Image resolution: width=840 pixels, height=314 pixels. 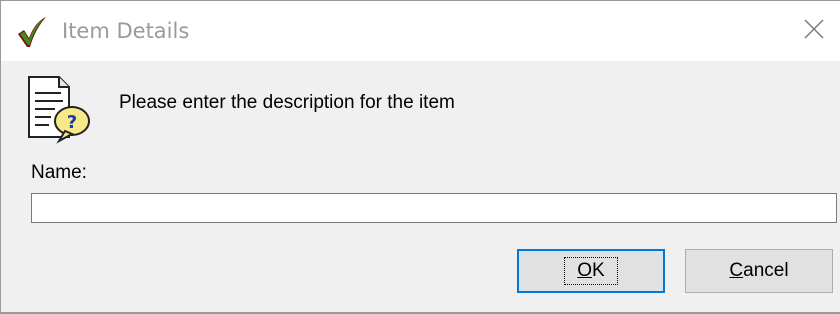 I want to click on cancel-button: Cancel, so click(x=759, y=271).